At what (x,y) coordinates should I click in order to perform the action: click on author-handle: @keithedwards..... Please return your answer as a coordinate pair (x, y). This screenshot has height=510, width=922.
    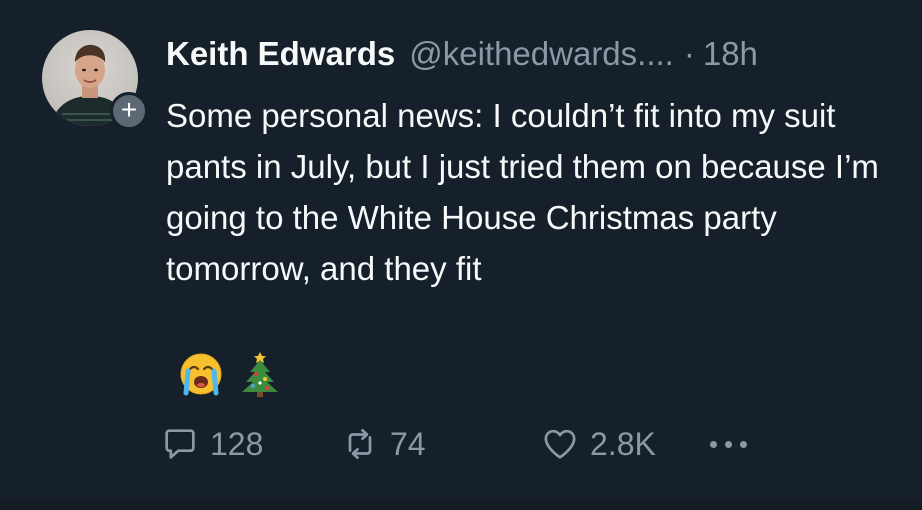
    Looking at the image, I should click on (541, 54).